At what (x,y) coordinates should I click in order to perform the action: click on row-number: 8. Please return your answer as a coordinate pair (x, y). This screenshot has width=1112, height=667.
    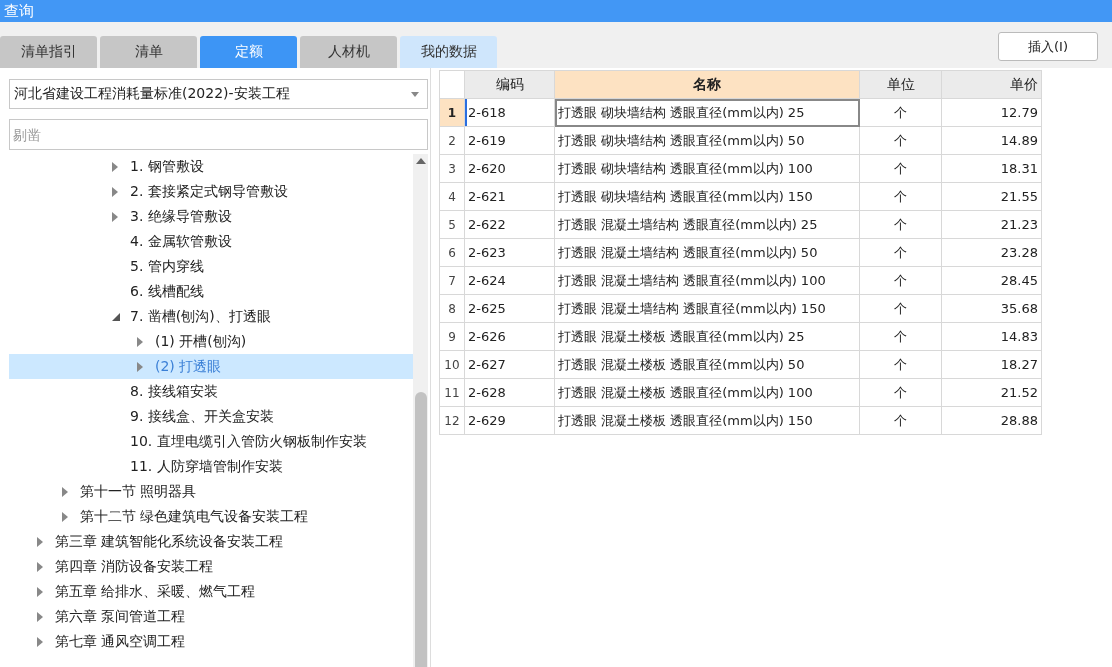
    Looking at the image, I should click on (452, 308).